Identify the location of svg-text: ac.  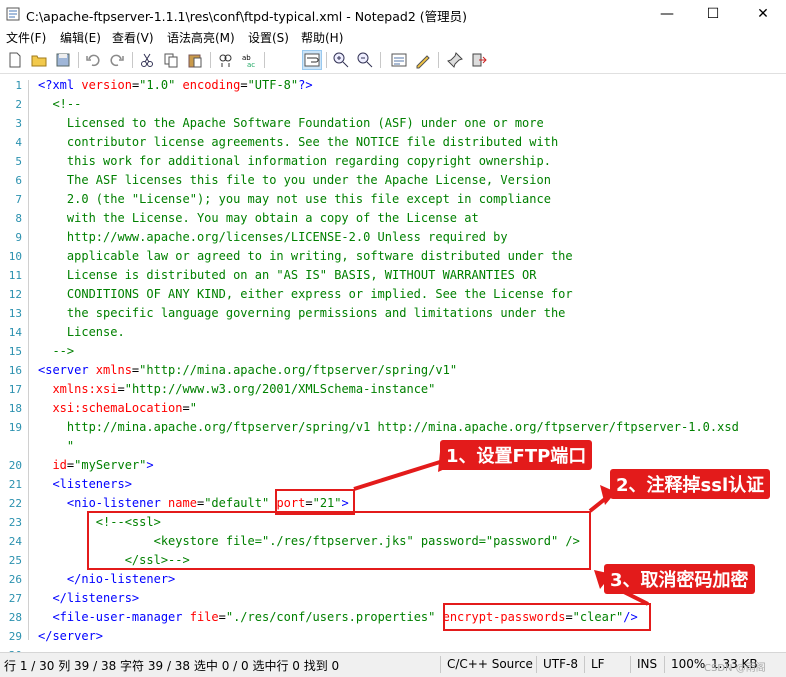
(251, 65).